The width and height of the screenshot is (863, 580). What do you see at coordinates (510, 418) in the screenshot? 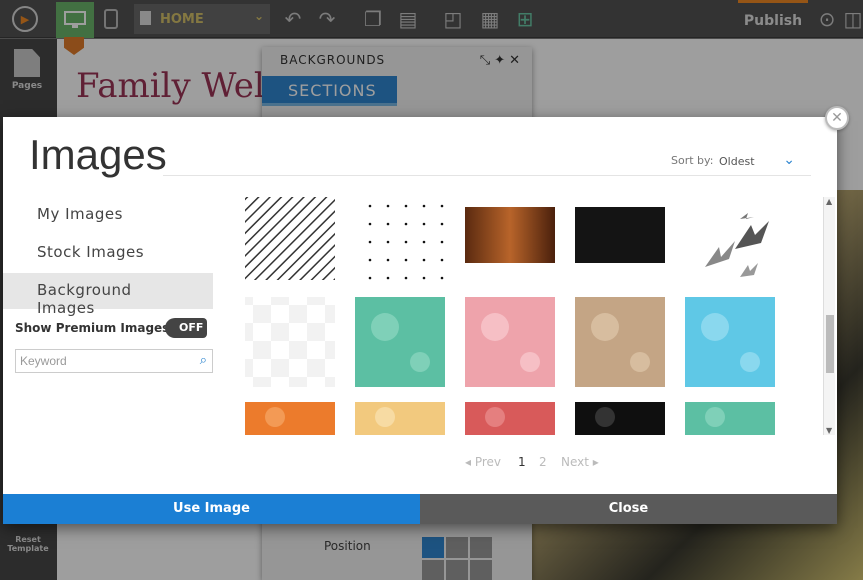
I see `thumb-floral-red` at bounding box center [510, 418].